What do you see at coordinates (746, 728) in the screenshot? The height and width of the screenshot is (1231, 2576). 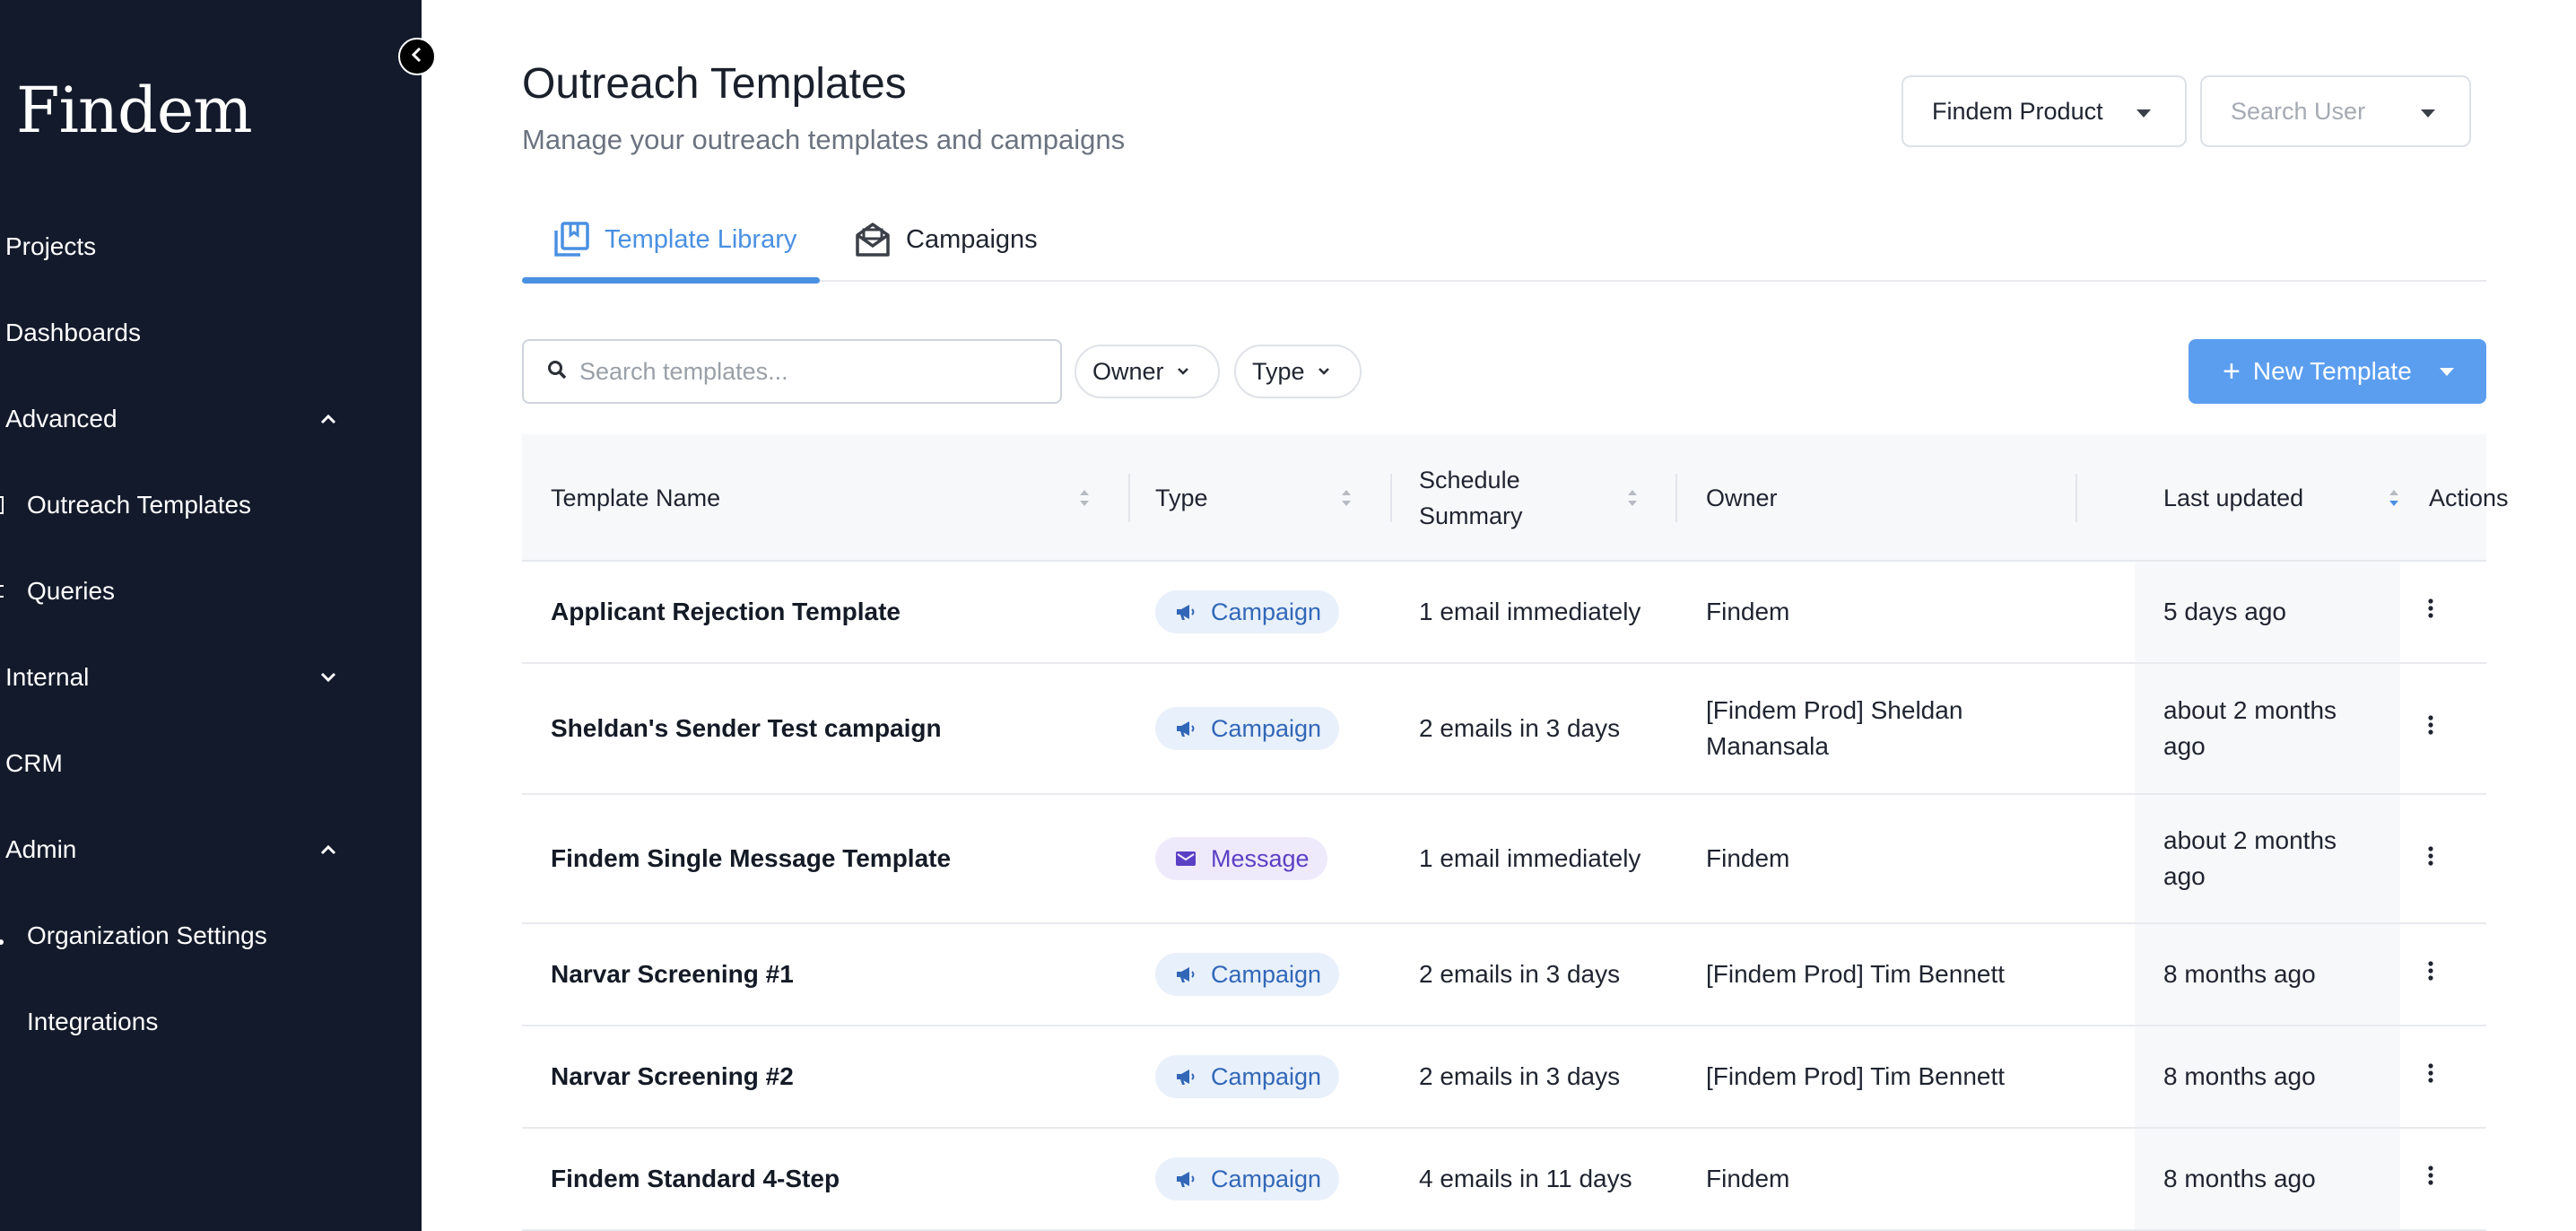 I see `template-name: Sheldan's Sender Test campaign` at bounding box center [746, 728].